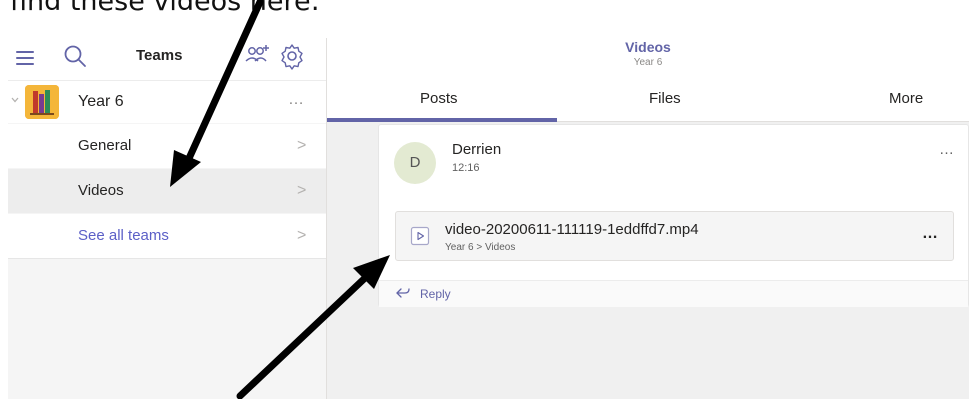  I want to click on attachment-path: Year 6 > Videos, so click(480, 247).